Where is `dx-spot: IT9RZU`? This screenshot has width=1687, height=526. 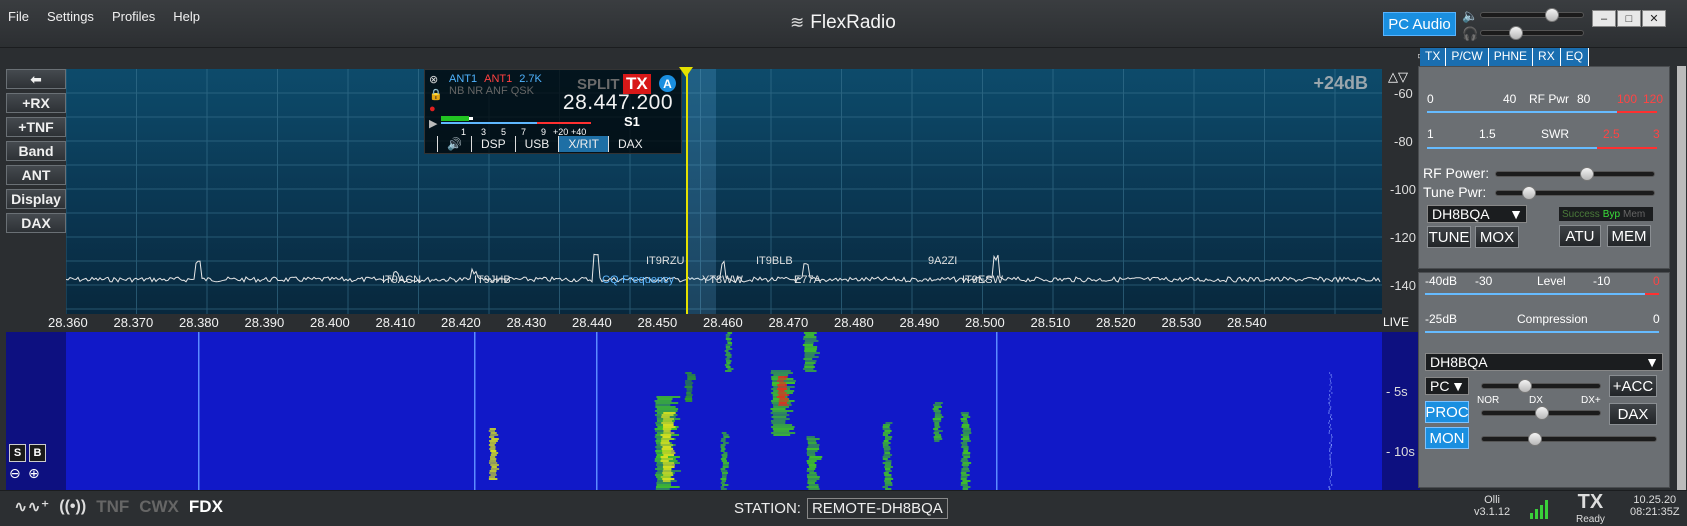
dx-spot: IT9RZU is located at coordinates (665, 261).